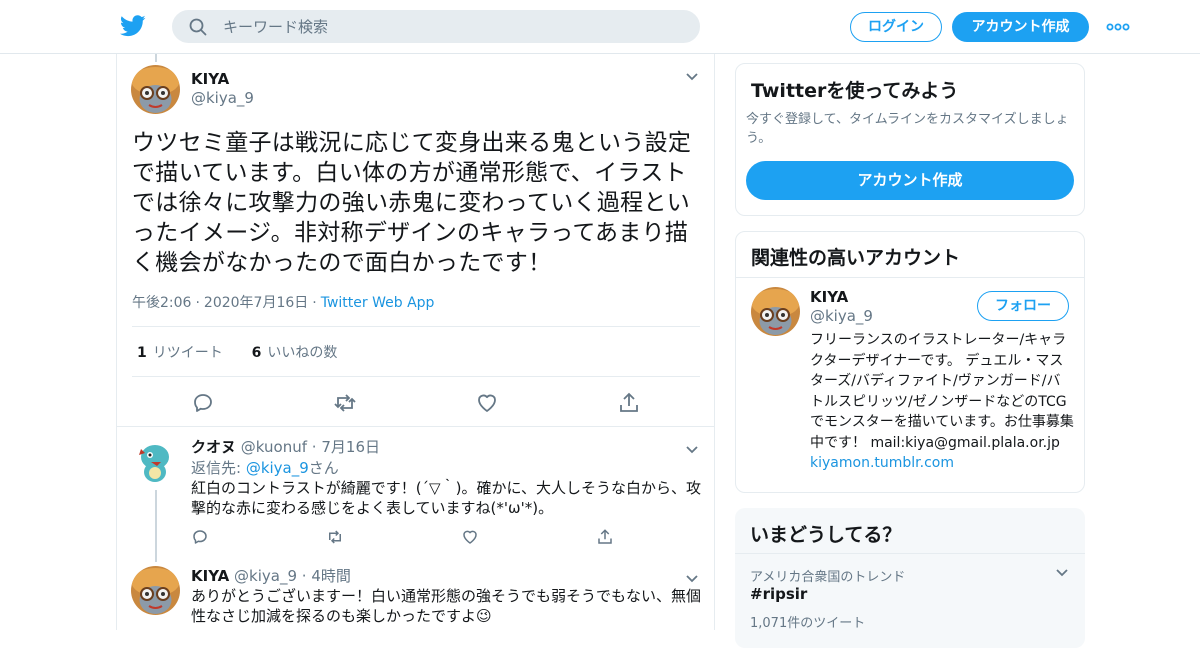 This screenshot has width=1200, height=648. What do you see at coordinates (882, 463) in the screenshot?
I see `account-website-link: kiyamon.tumblr.com` at bounding box center [882, 463].